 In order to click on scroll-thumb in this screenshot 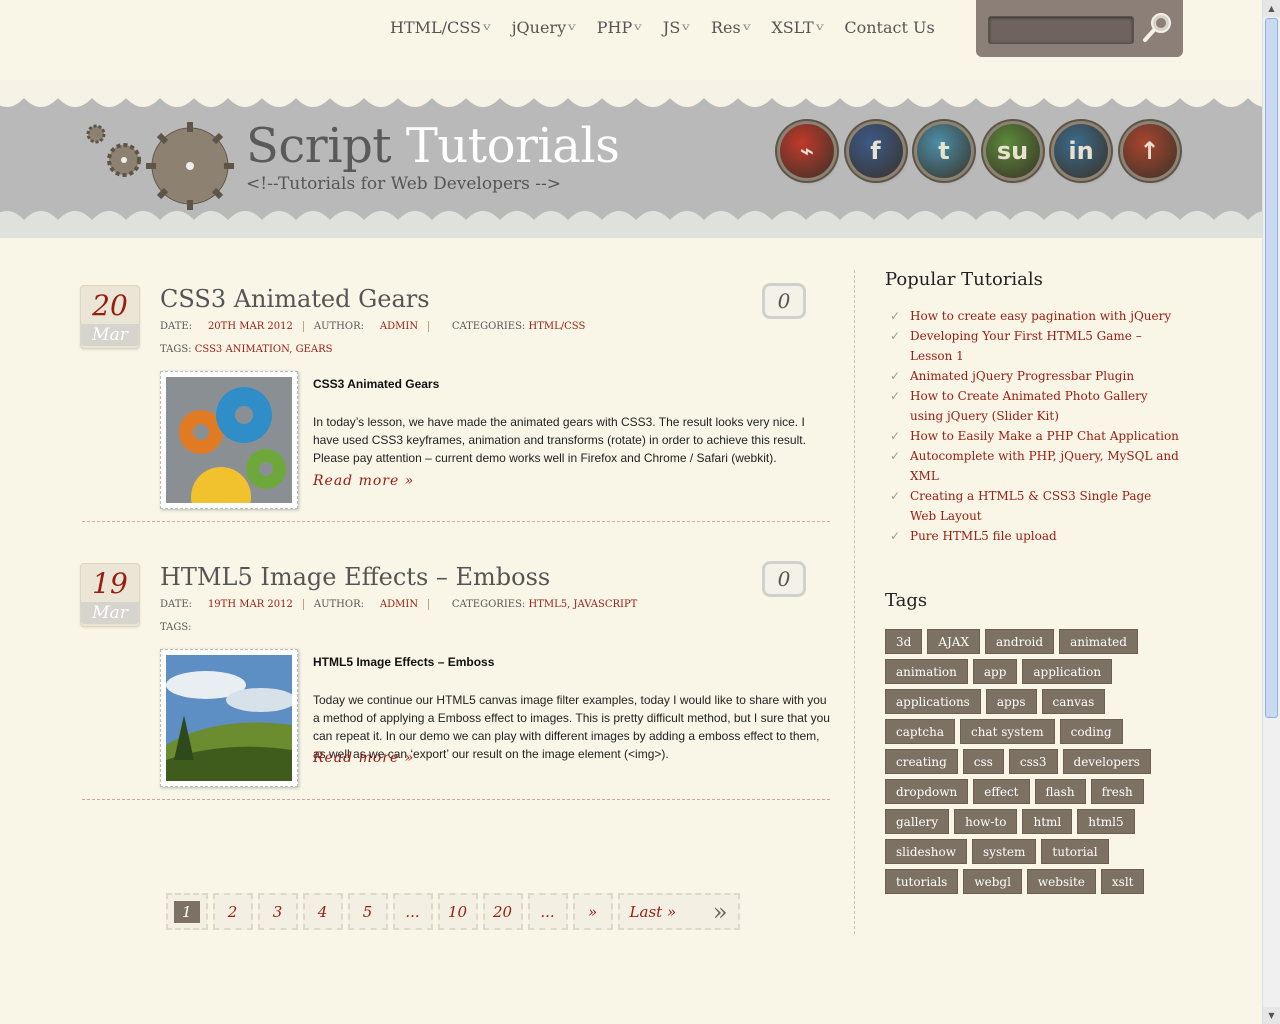, I will do `click(1271, 368)`.